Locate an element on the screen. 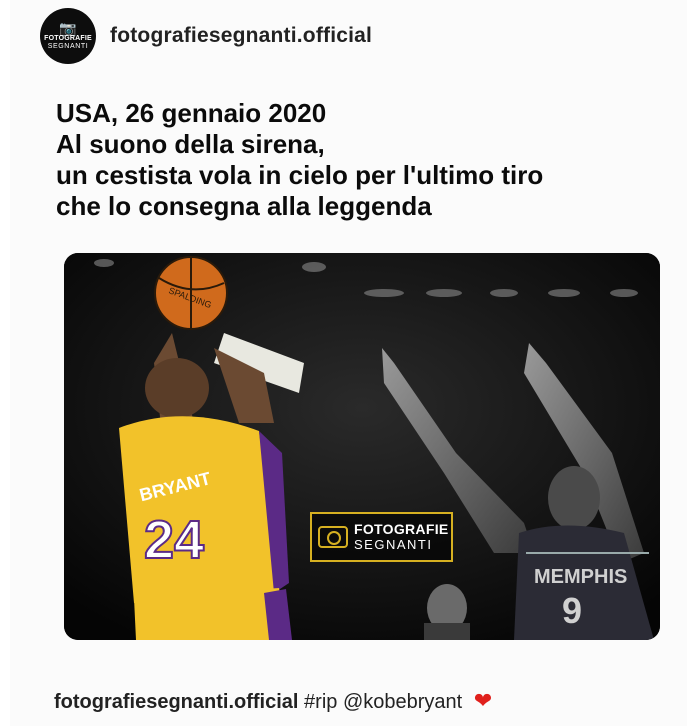 The height and width of the screenshot is (726, 697). camera-icon: 📷 is located at coordinates (68, 28).